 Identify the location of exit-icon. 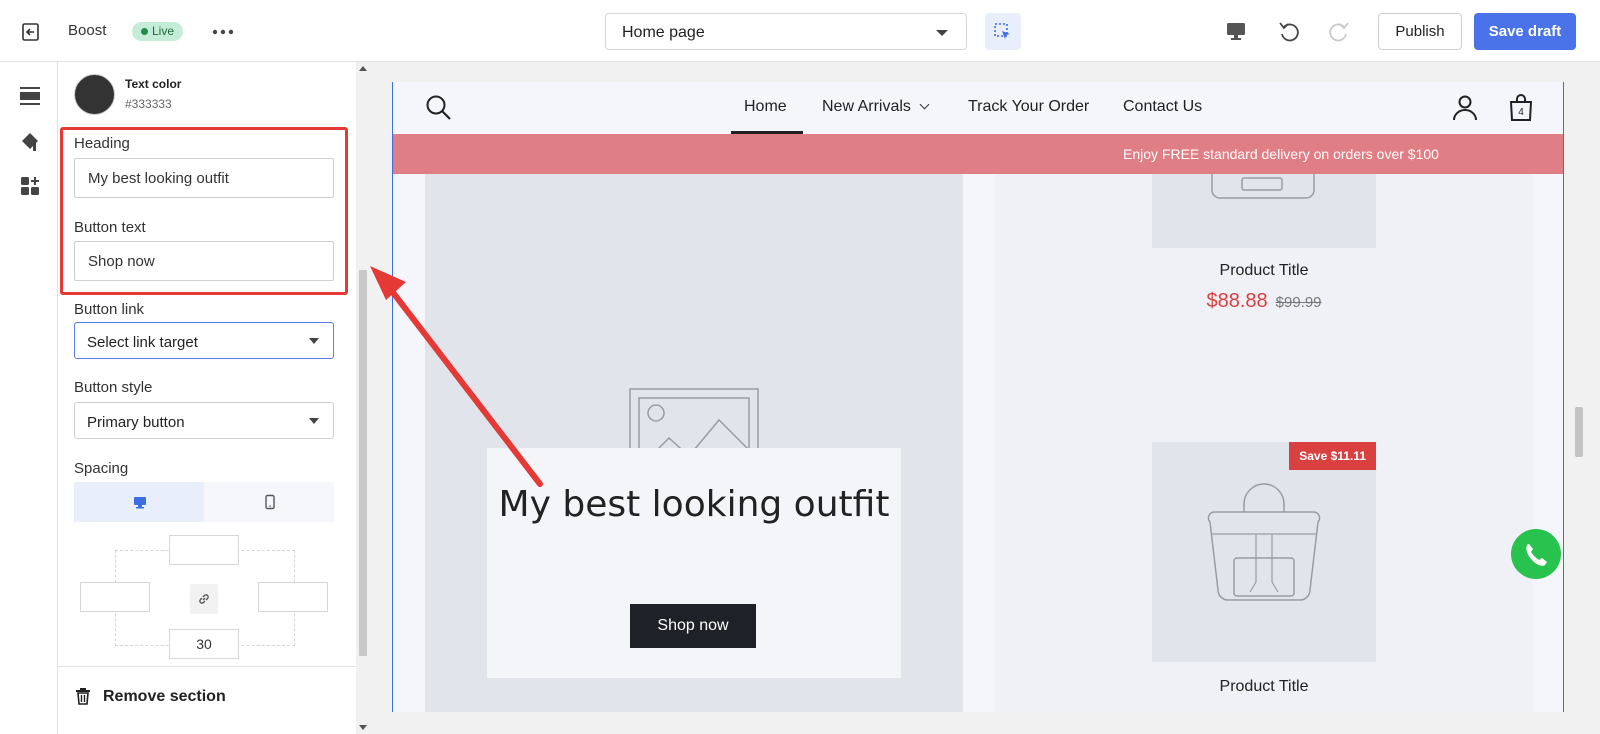
(31, 32).